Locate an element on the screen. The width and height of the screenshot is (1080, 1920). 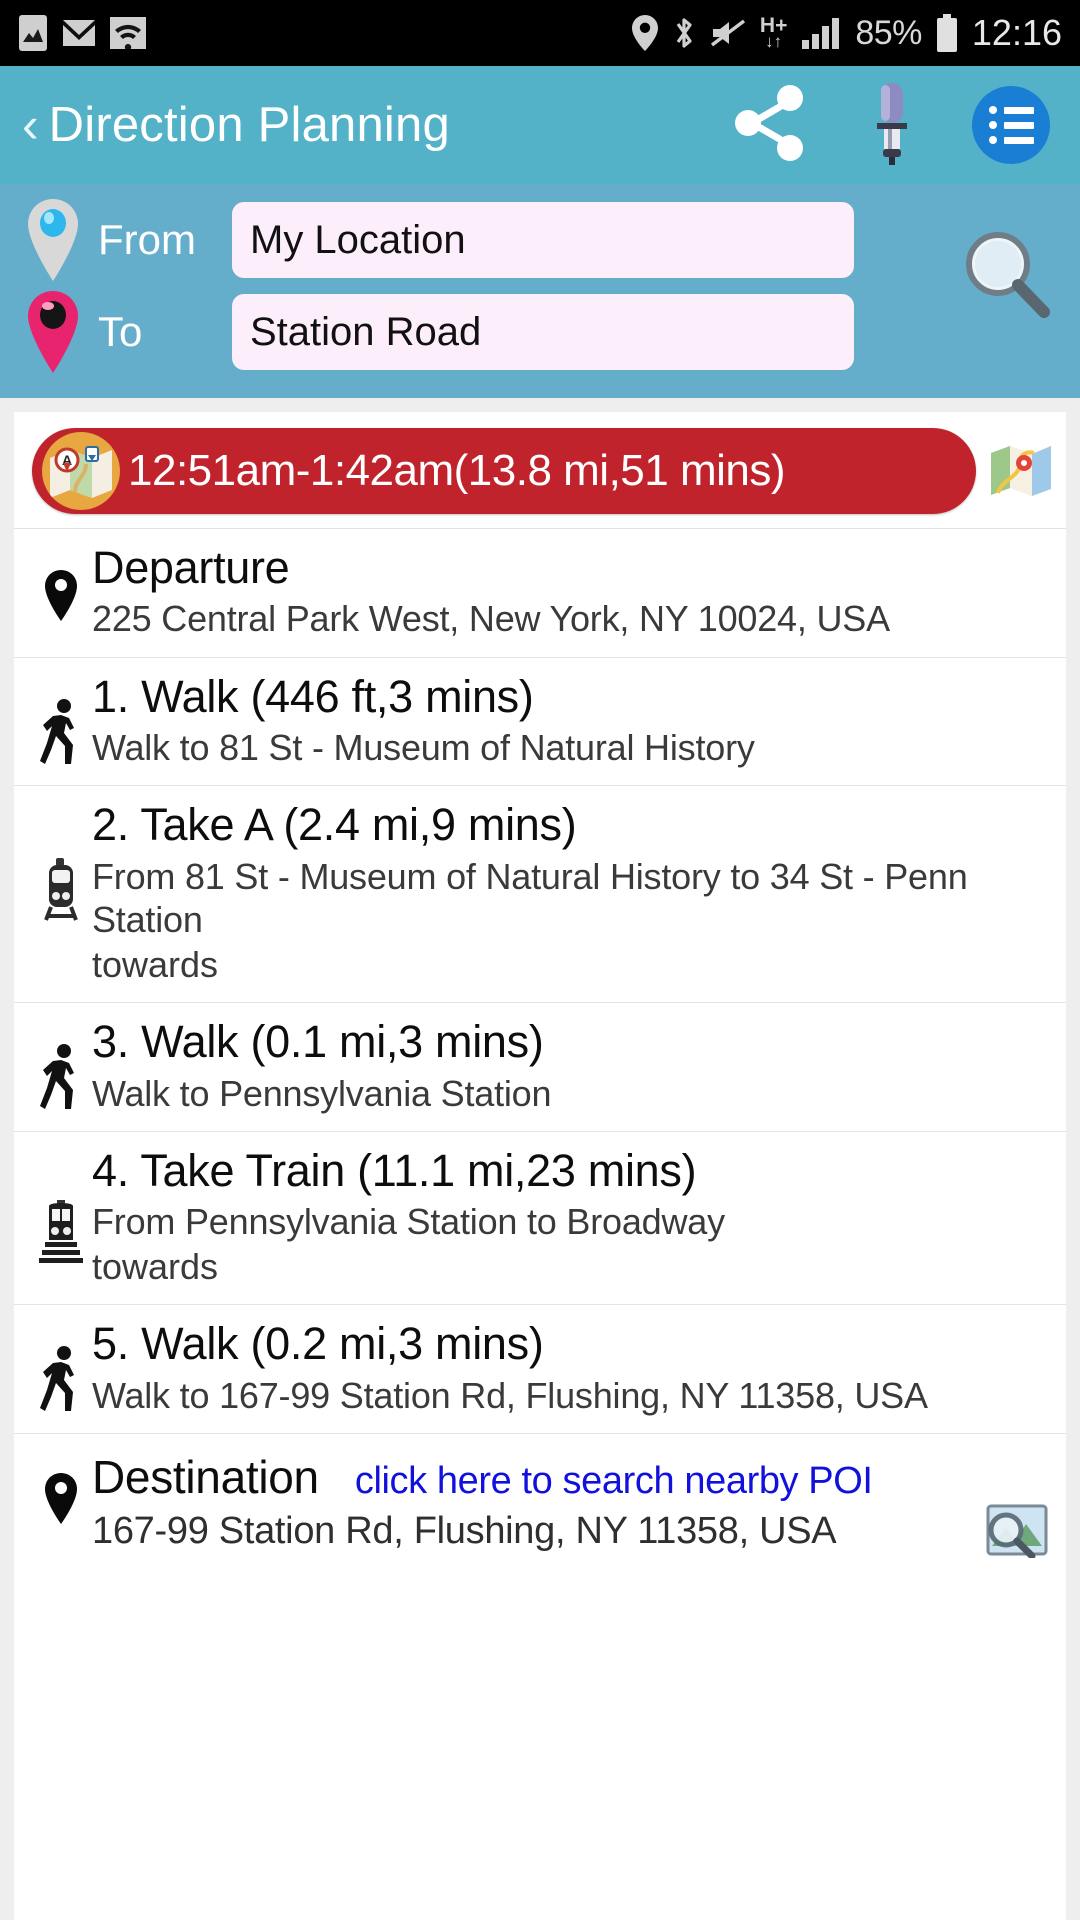
mute-icon is located at coordinates (728, 33).